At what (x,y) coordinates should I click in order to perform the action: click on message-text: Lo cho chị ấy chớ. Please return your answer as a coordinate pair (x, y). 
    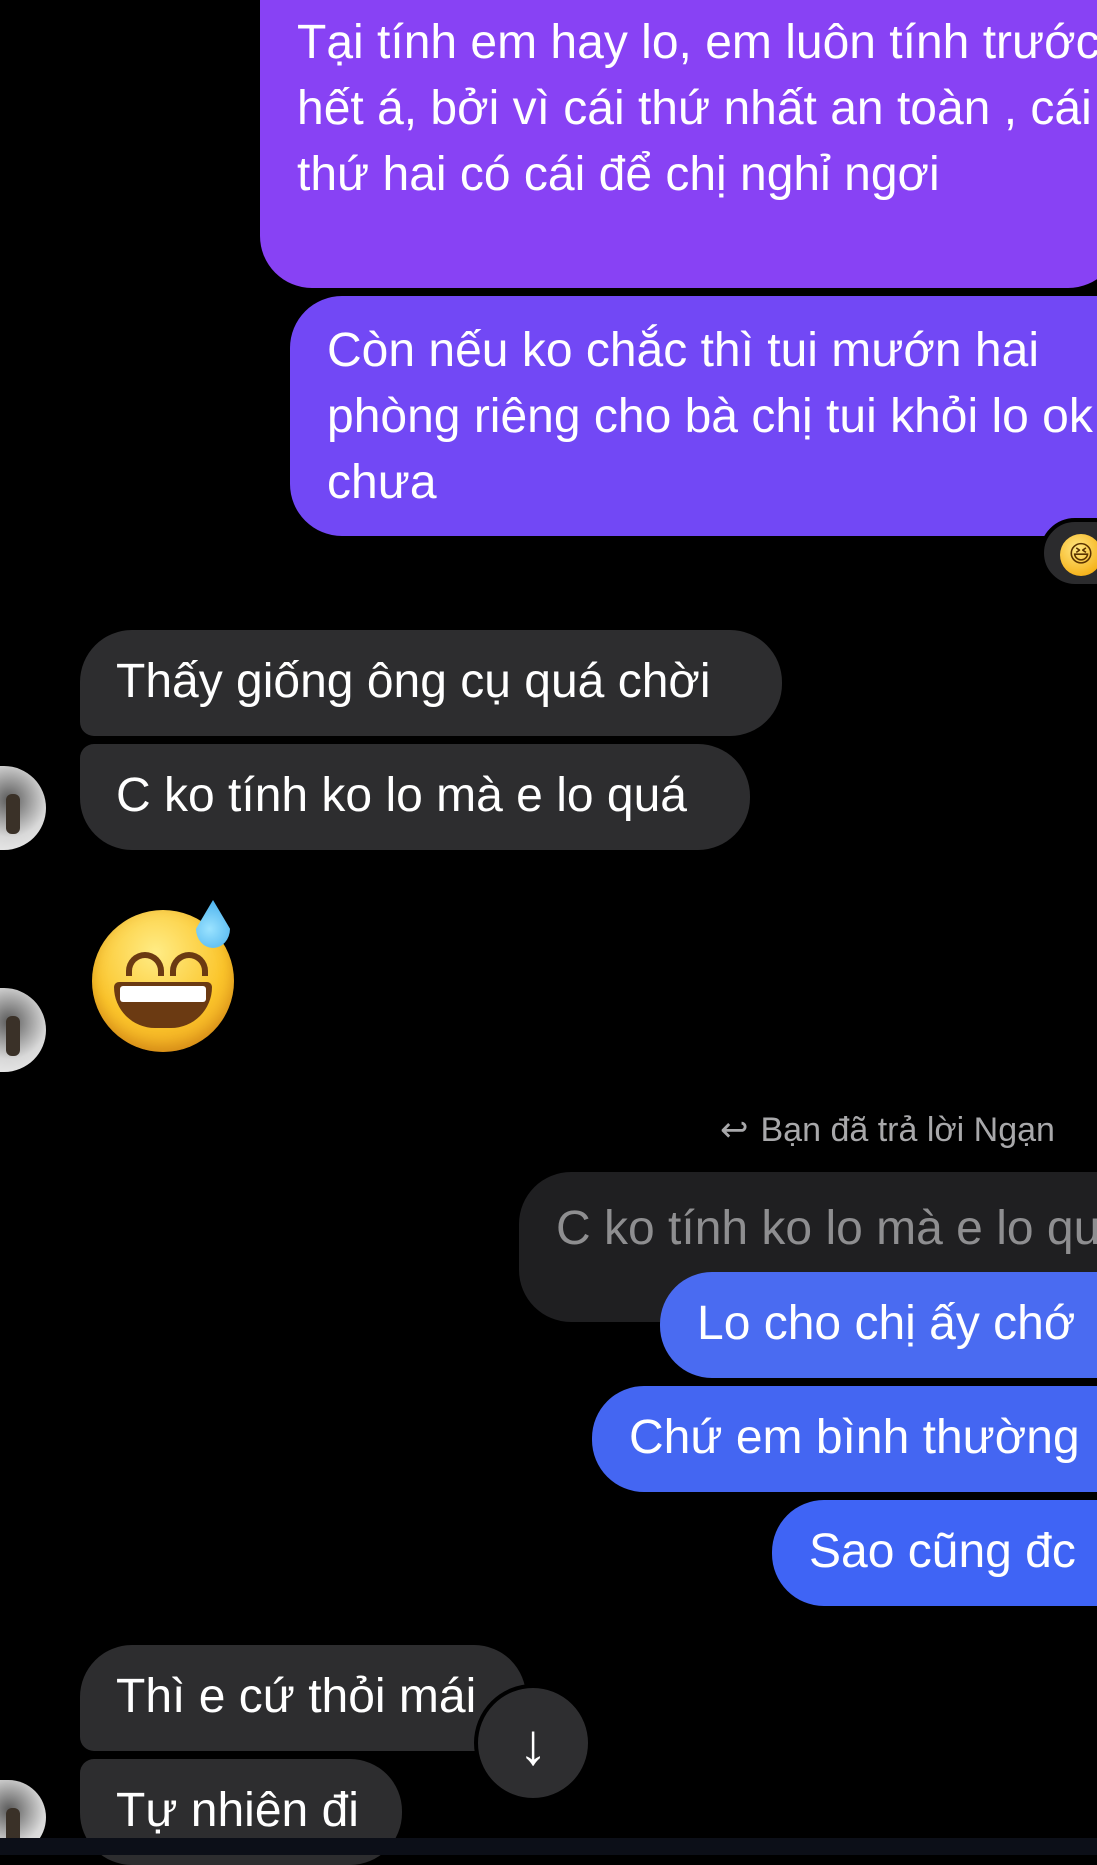
    Looking at the image, I should click on (886, 1323).